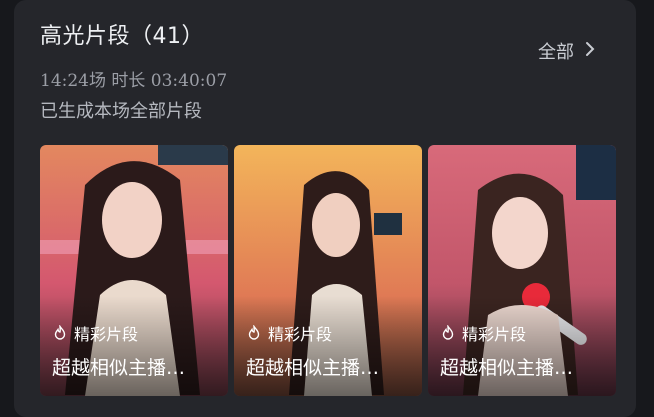 This screenshot has width=654, height=417. I want to click on see-all-button: 全部, so click(567, 51).